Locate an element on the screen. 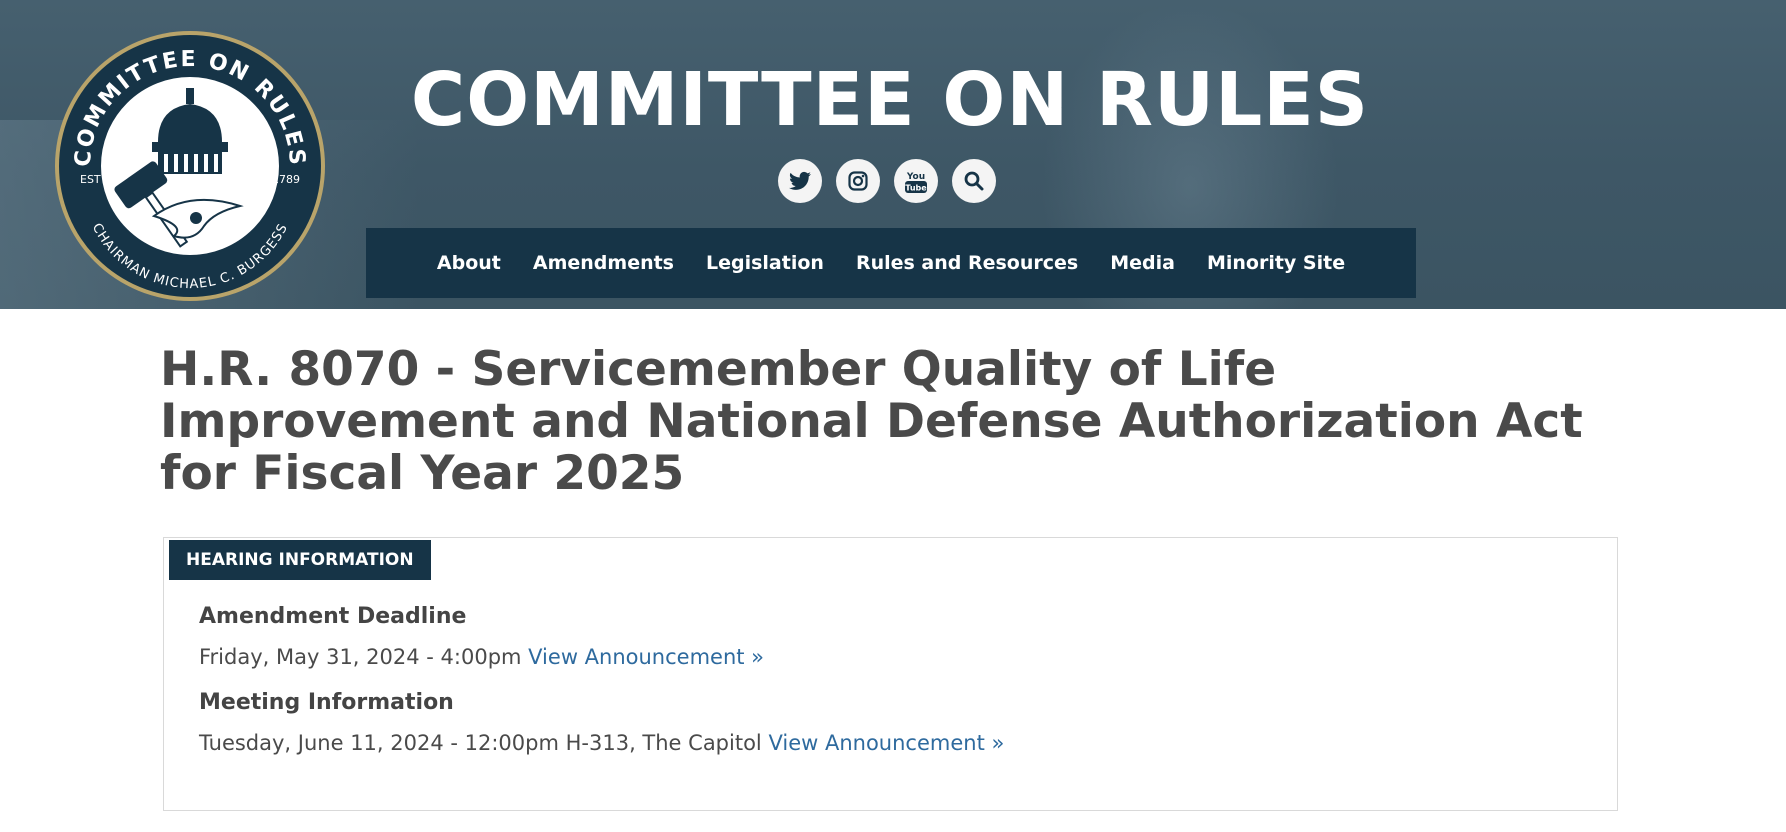  hearing-information-label: HEARING INFORMATION is located at coordinates (300, 560).